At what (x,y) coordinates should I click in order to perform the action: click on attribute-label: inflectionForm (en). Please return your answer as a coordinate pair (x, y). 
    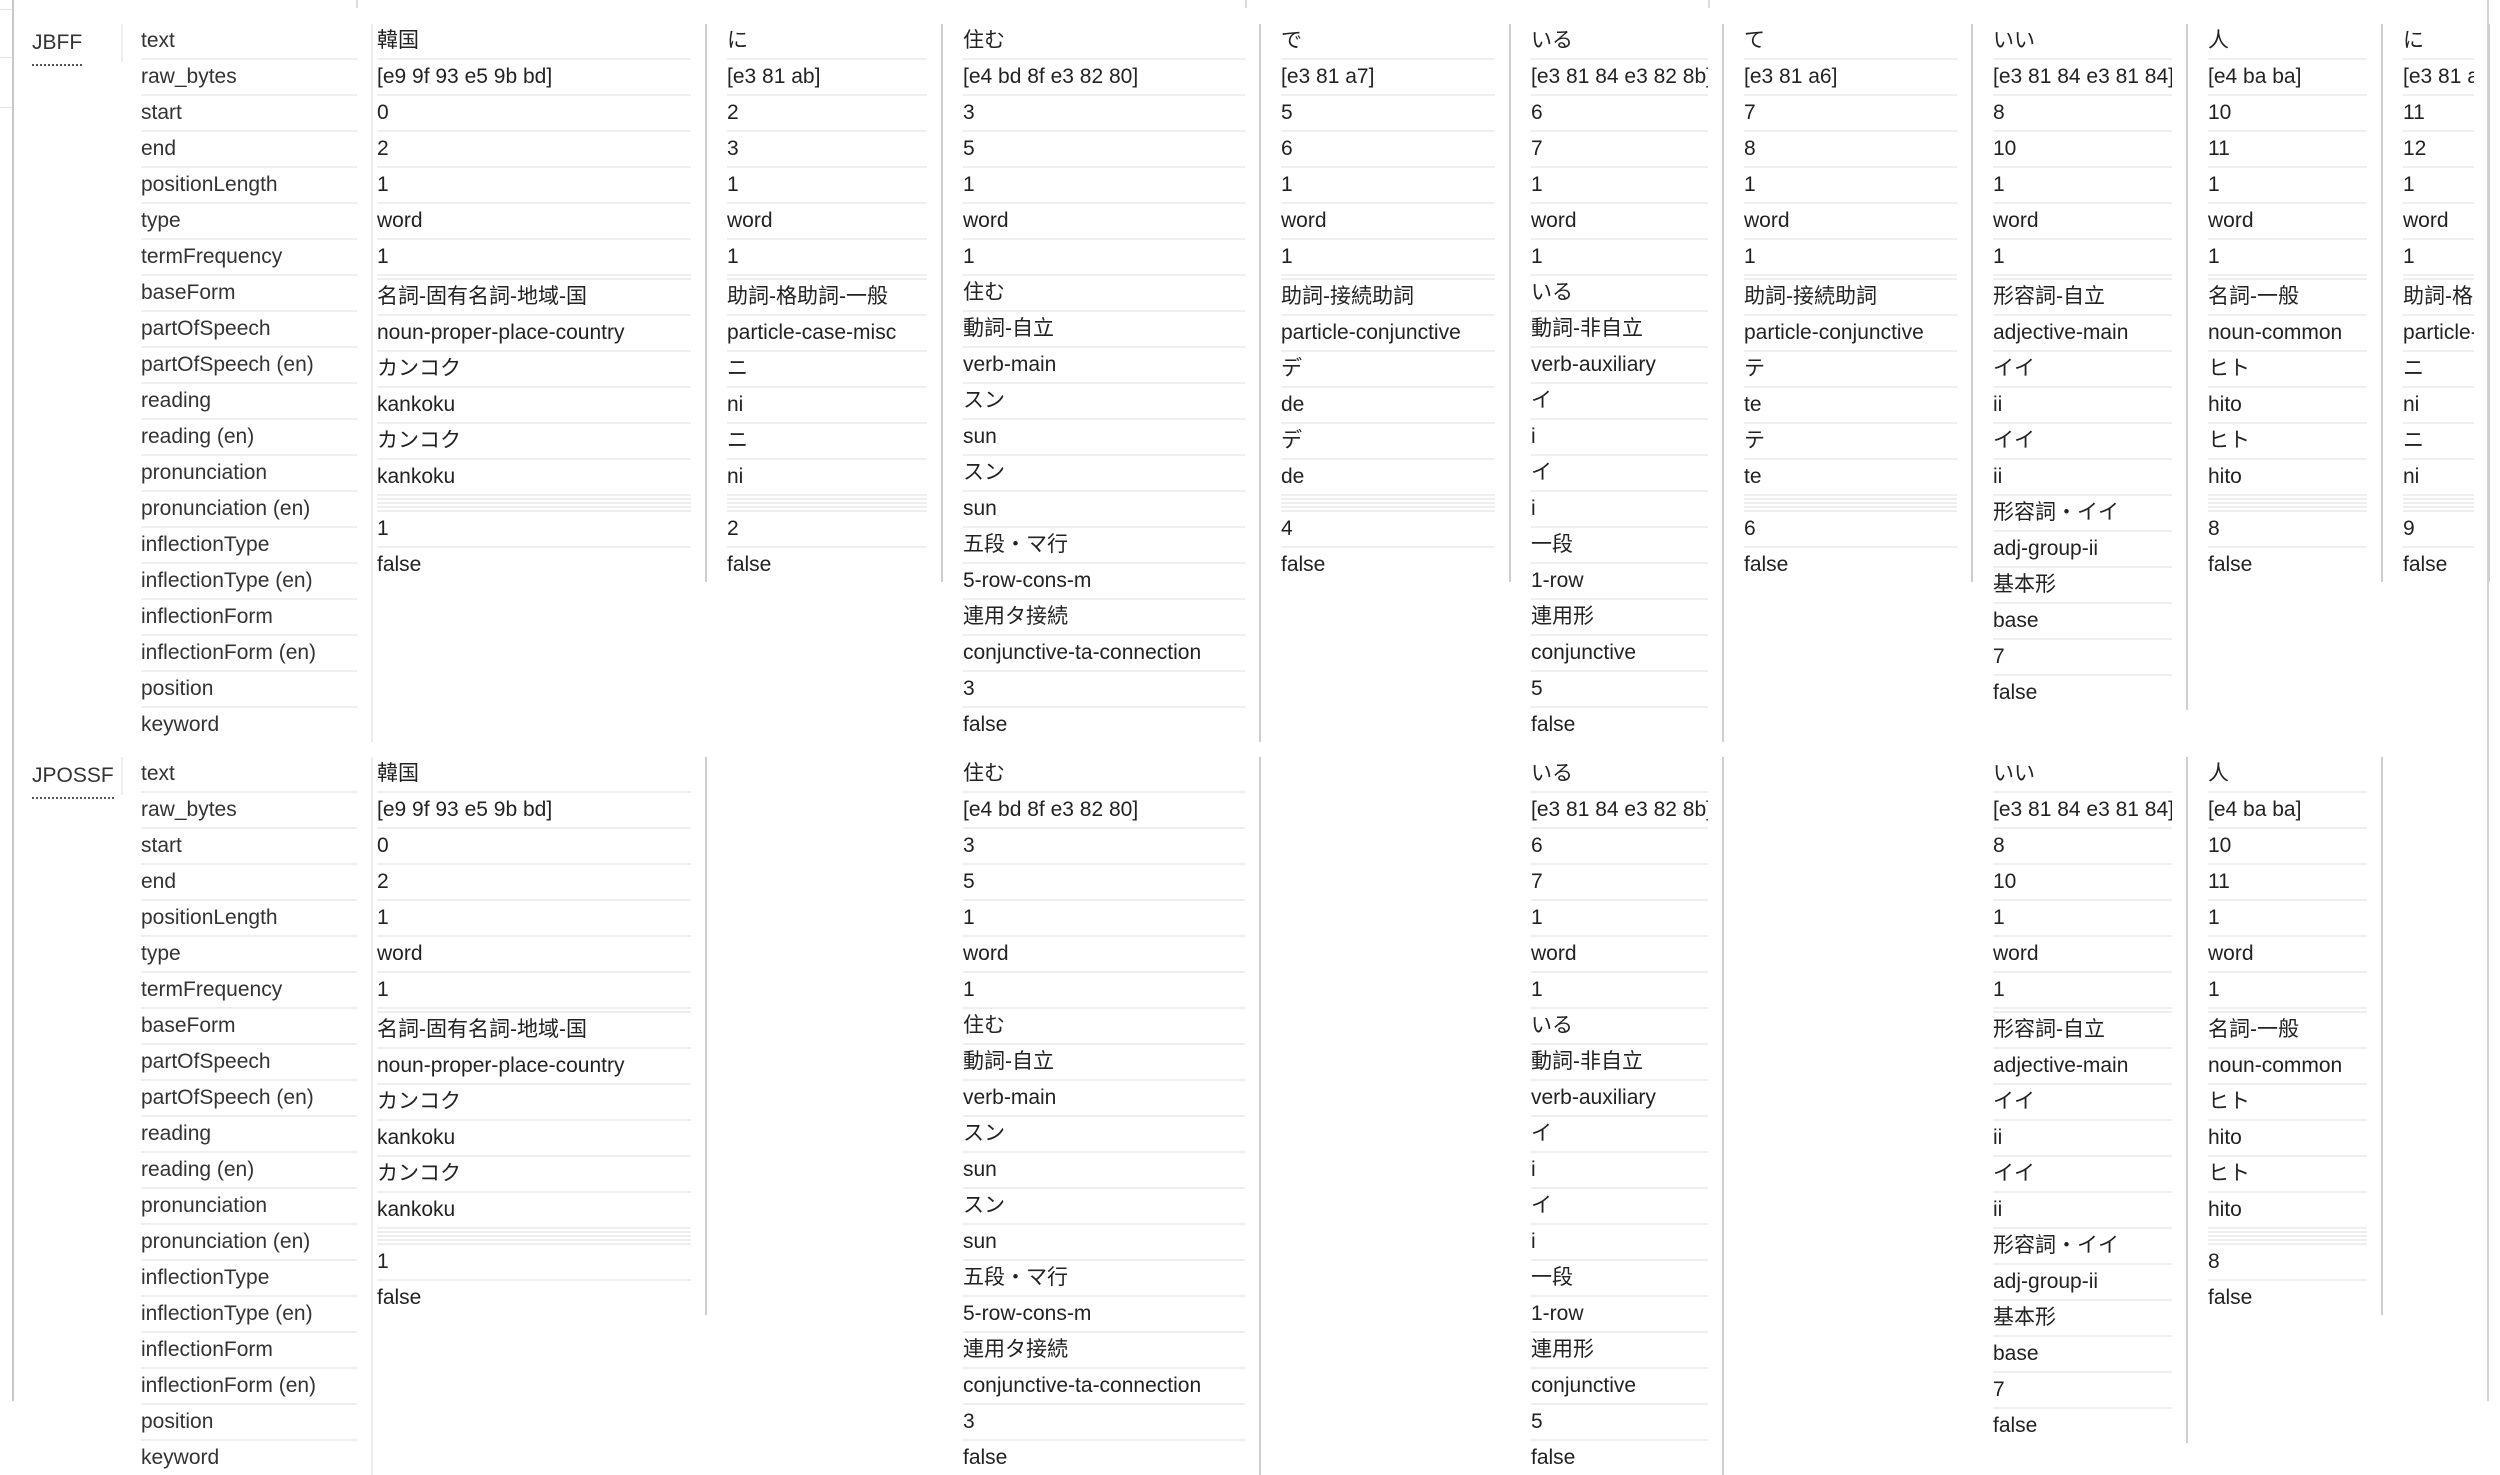
    Looking at the image, I should click on (249, 654).